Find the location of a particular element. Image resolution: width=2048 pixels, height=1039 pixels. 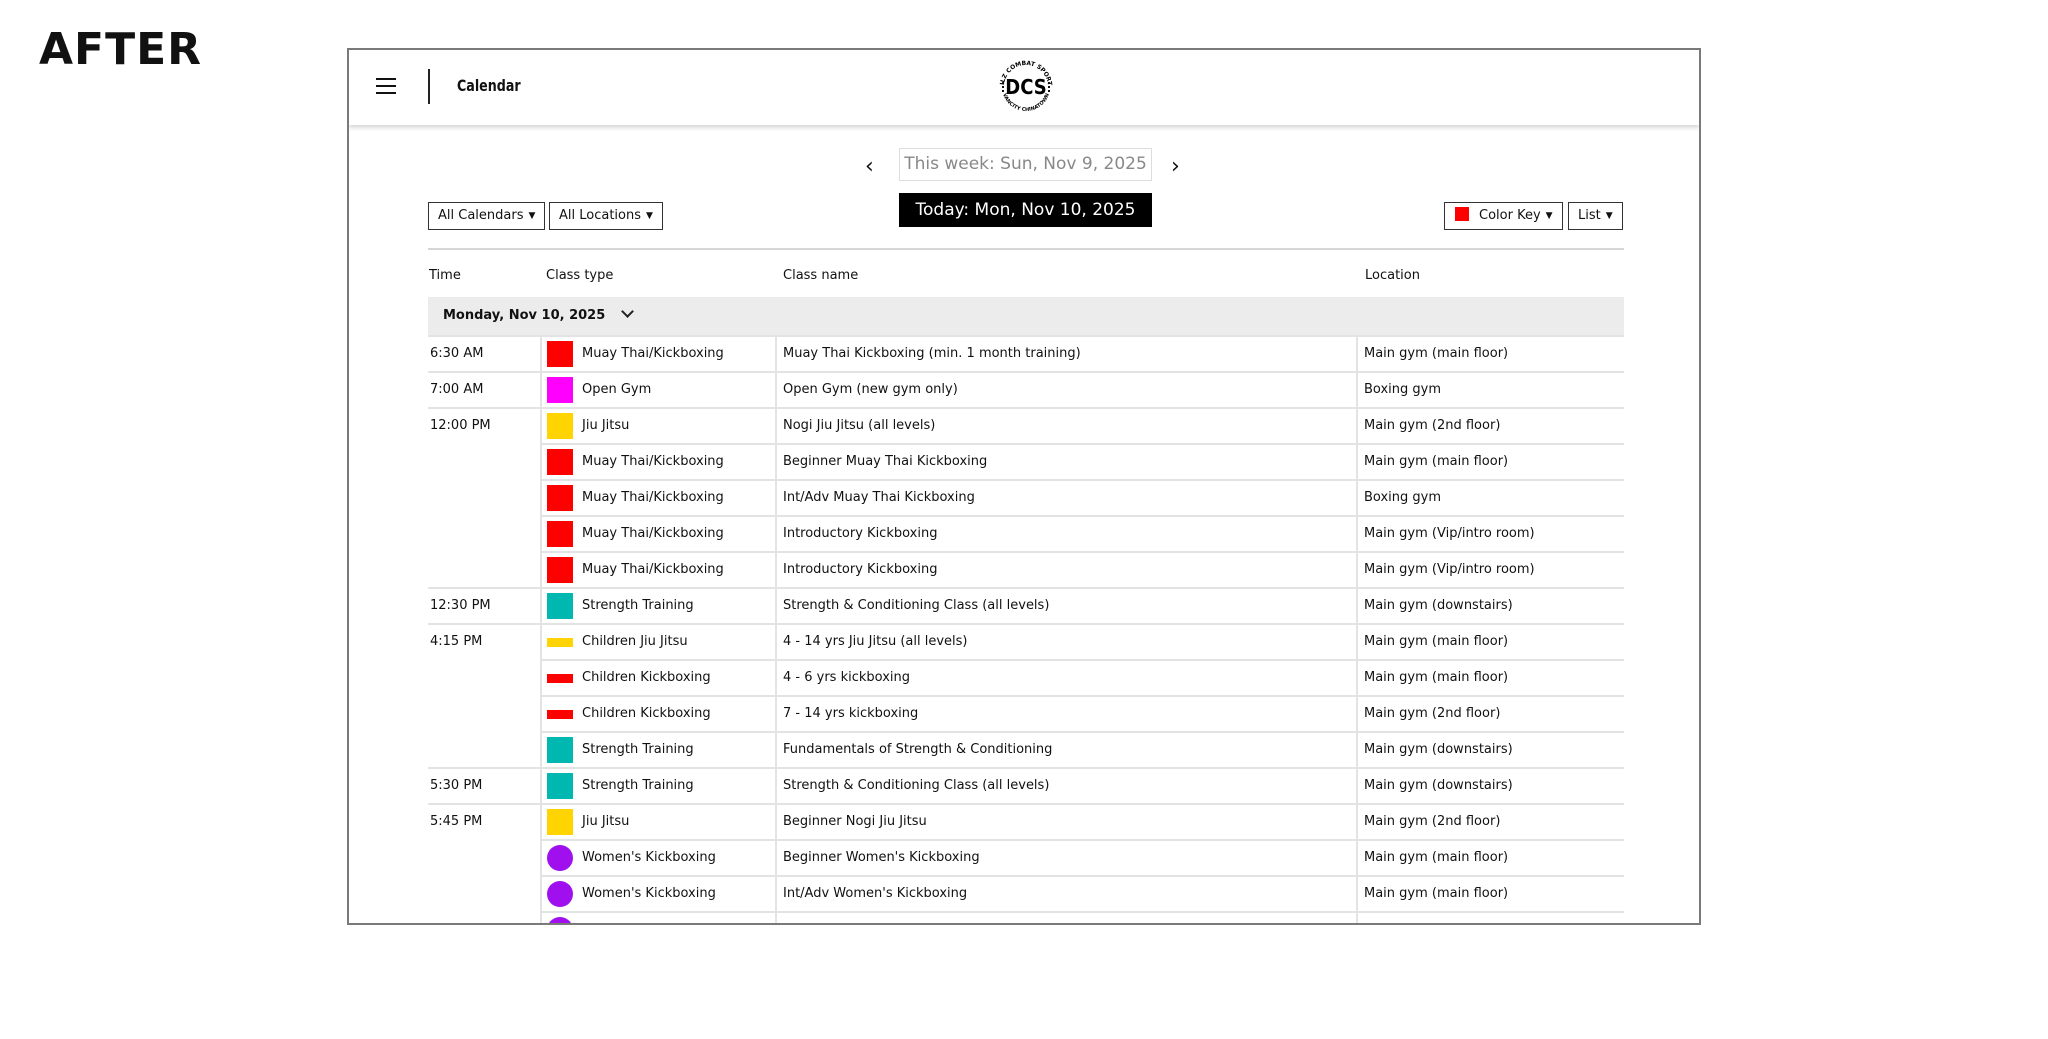

chevron-down-icon is located at coordinates (628, 311).